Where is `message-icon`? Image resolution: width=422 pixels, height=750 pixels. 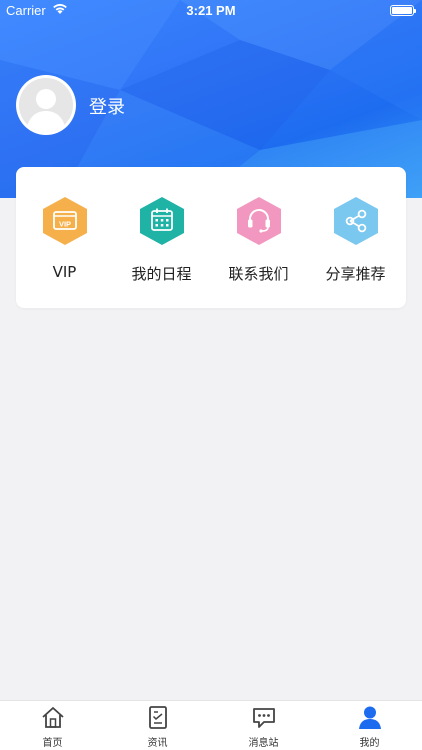
message-icon is located at coordinates (264, 718).